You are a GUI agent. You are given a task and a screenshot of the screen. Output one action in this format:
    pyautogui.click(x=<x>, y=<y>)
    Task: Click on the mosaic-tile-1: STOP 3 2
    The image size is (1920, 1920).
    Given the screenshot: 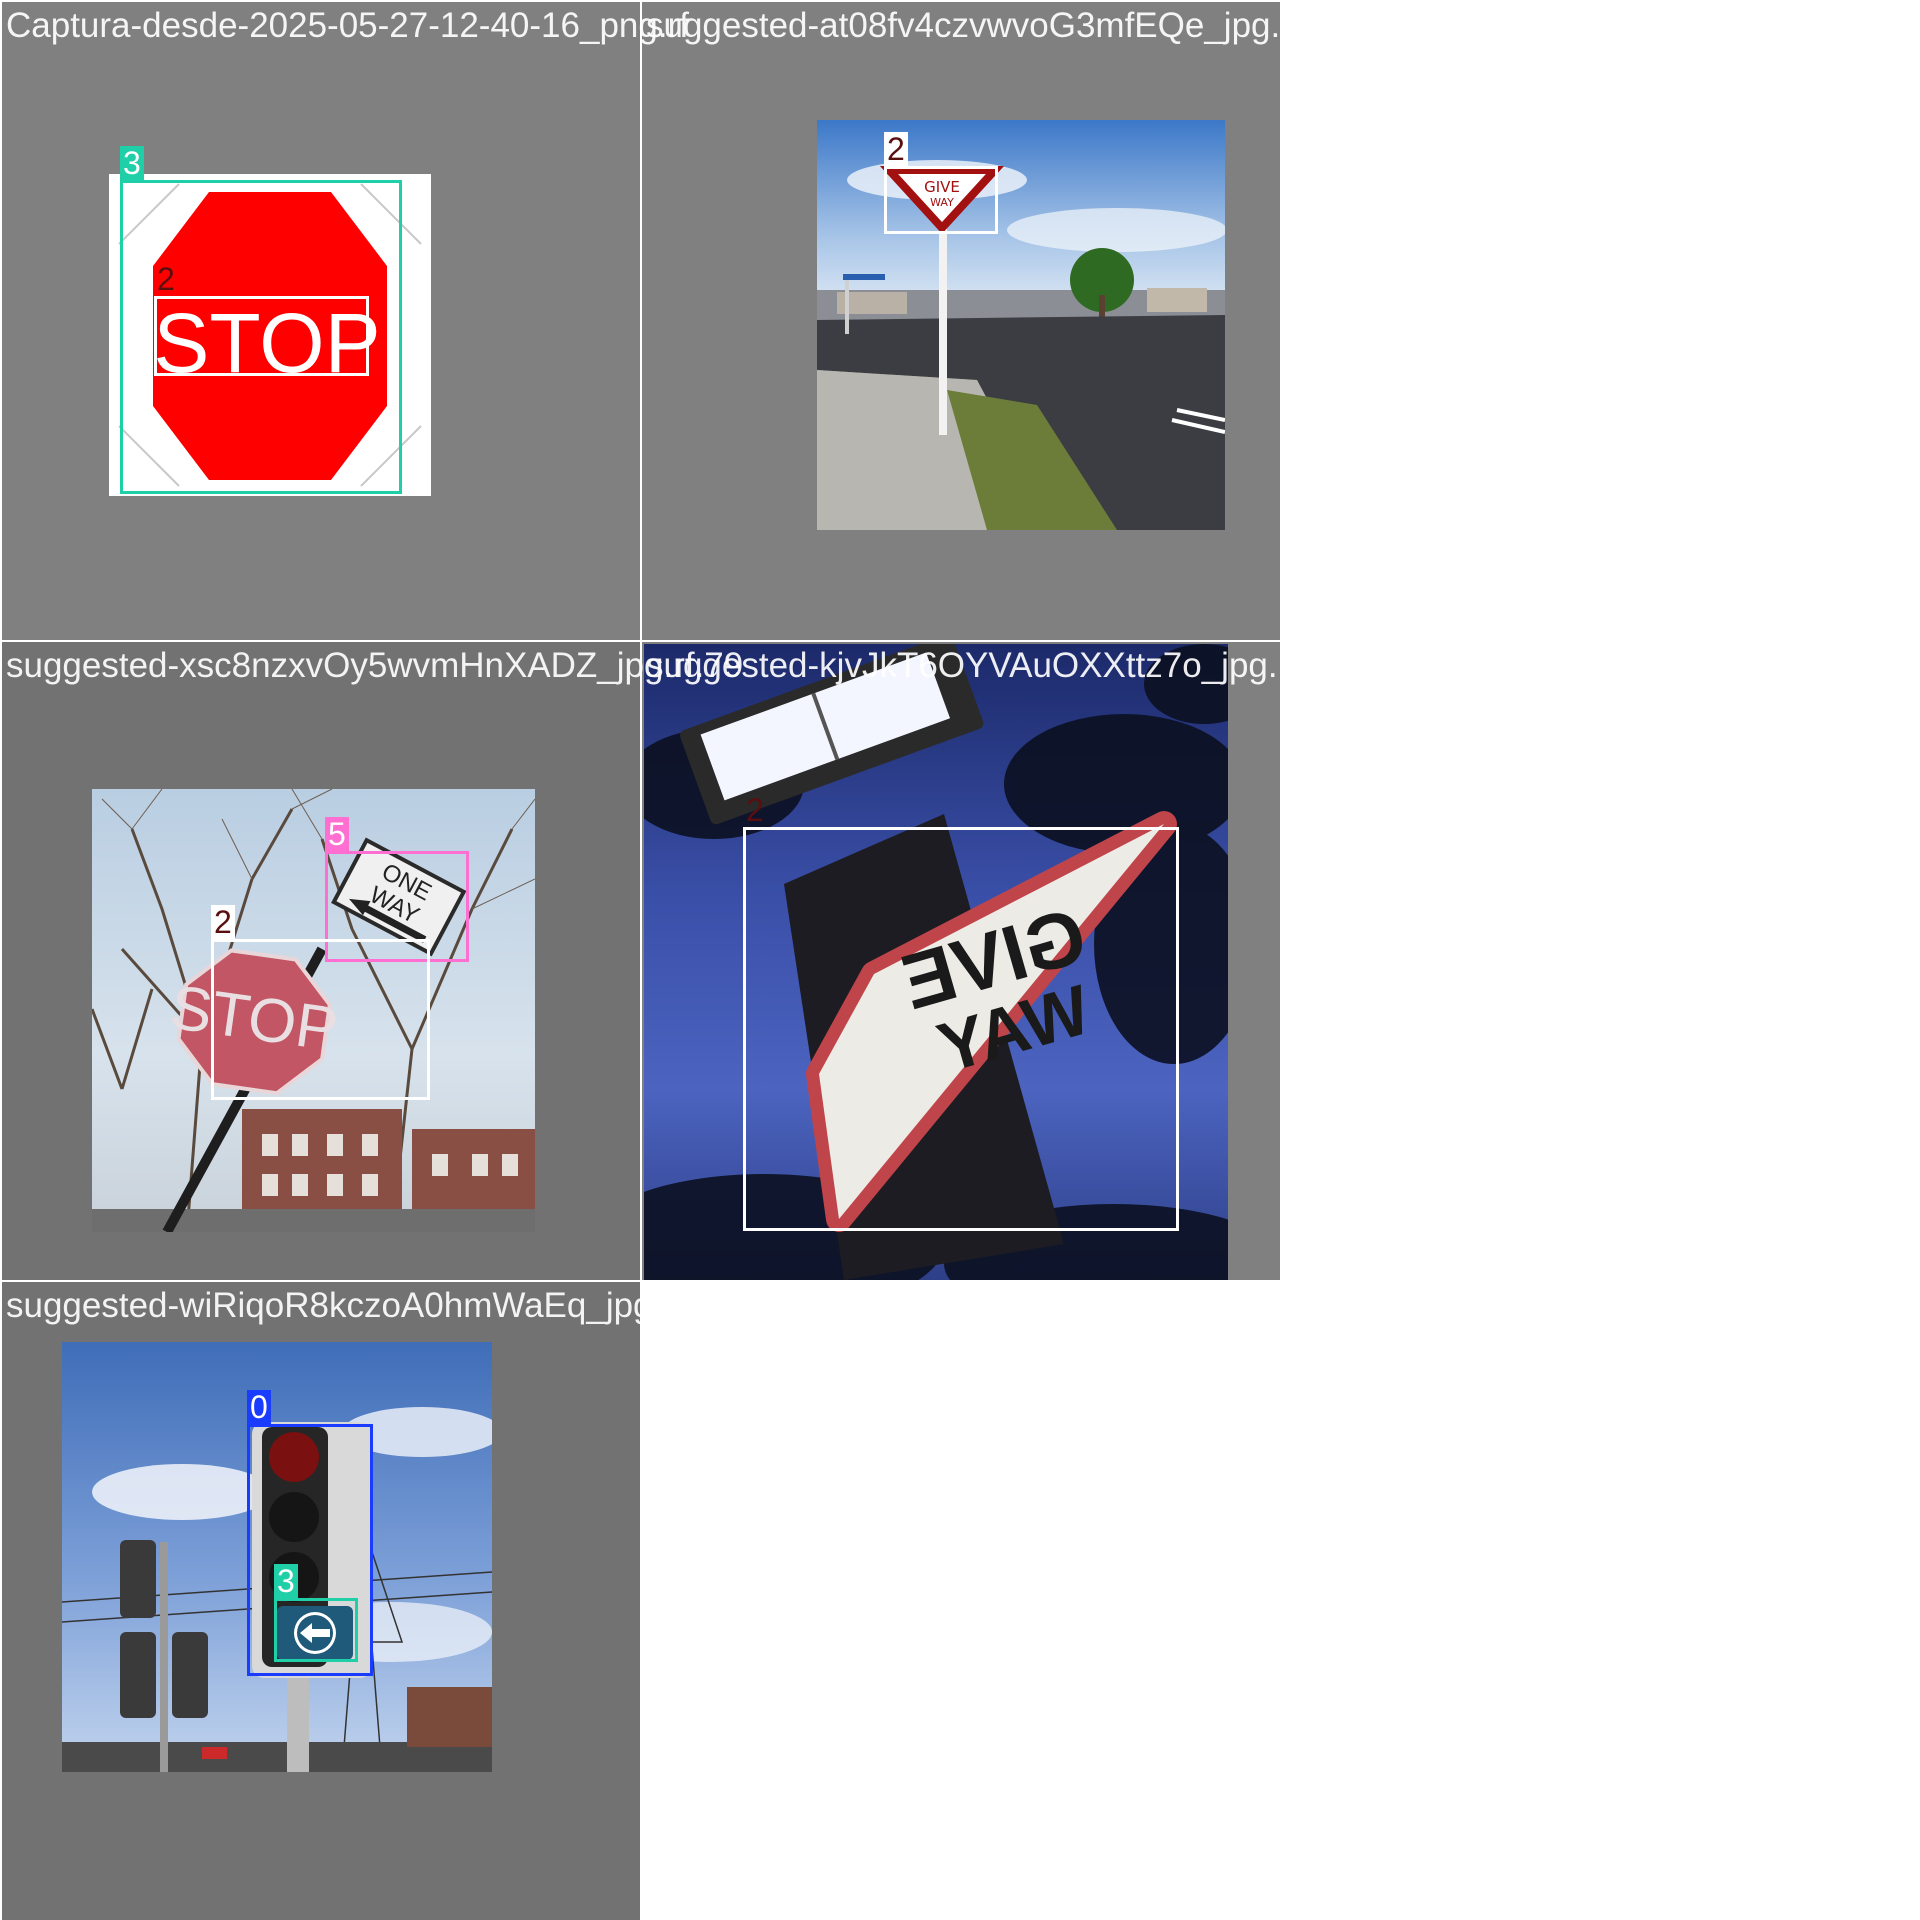 What is the action you would take?
    pyautogui.click(x=320, y=320)
    